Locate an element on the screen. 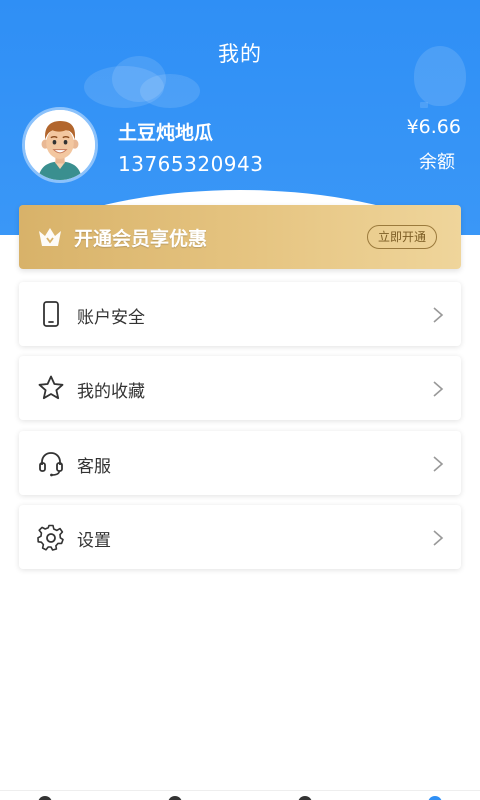 Image resolution: width=480 pixels, height=800 pixels. avatar is located at coordinates (60, 145).